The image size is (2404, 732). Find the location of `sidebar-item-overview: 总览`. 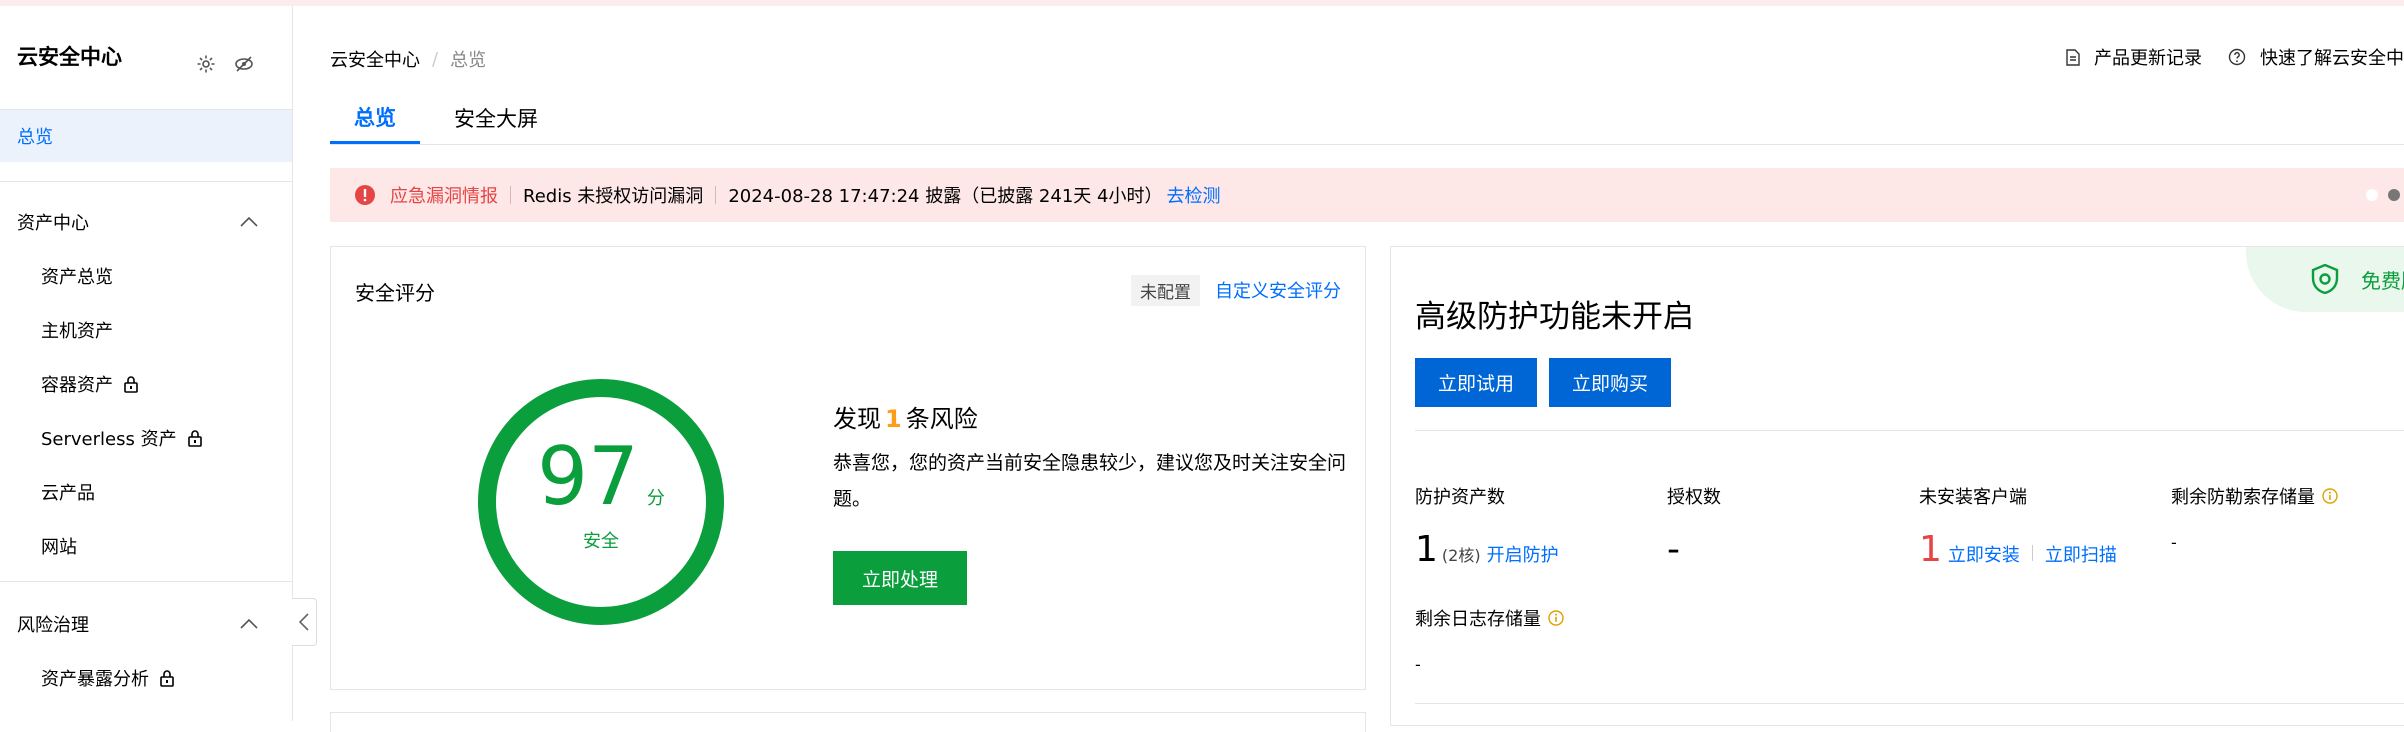

sidebar-item-overview: 总览 is located at coordinates (146, 136).